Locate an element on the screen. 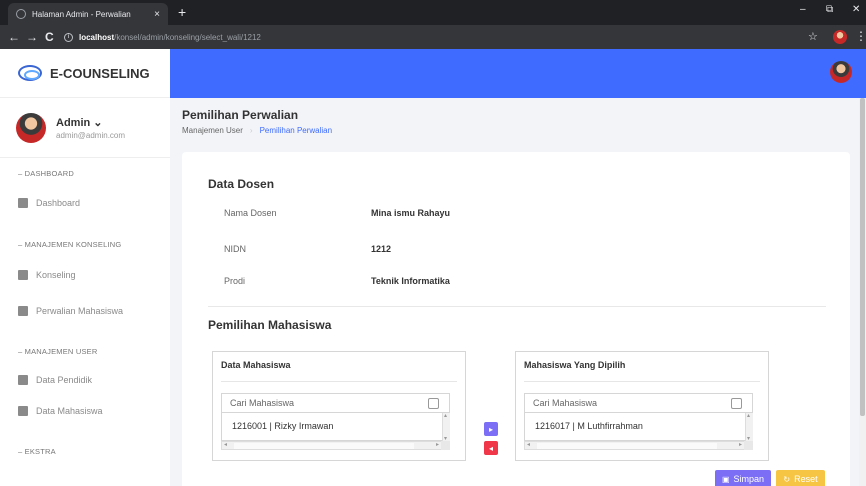  sidebar-item-dashboard: Dashboard is located at coordinates (49, 203).